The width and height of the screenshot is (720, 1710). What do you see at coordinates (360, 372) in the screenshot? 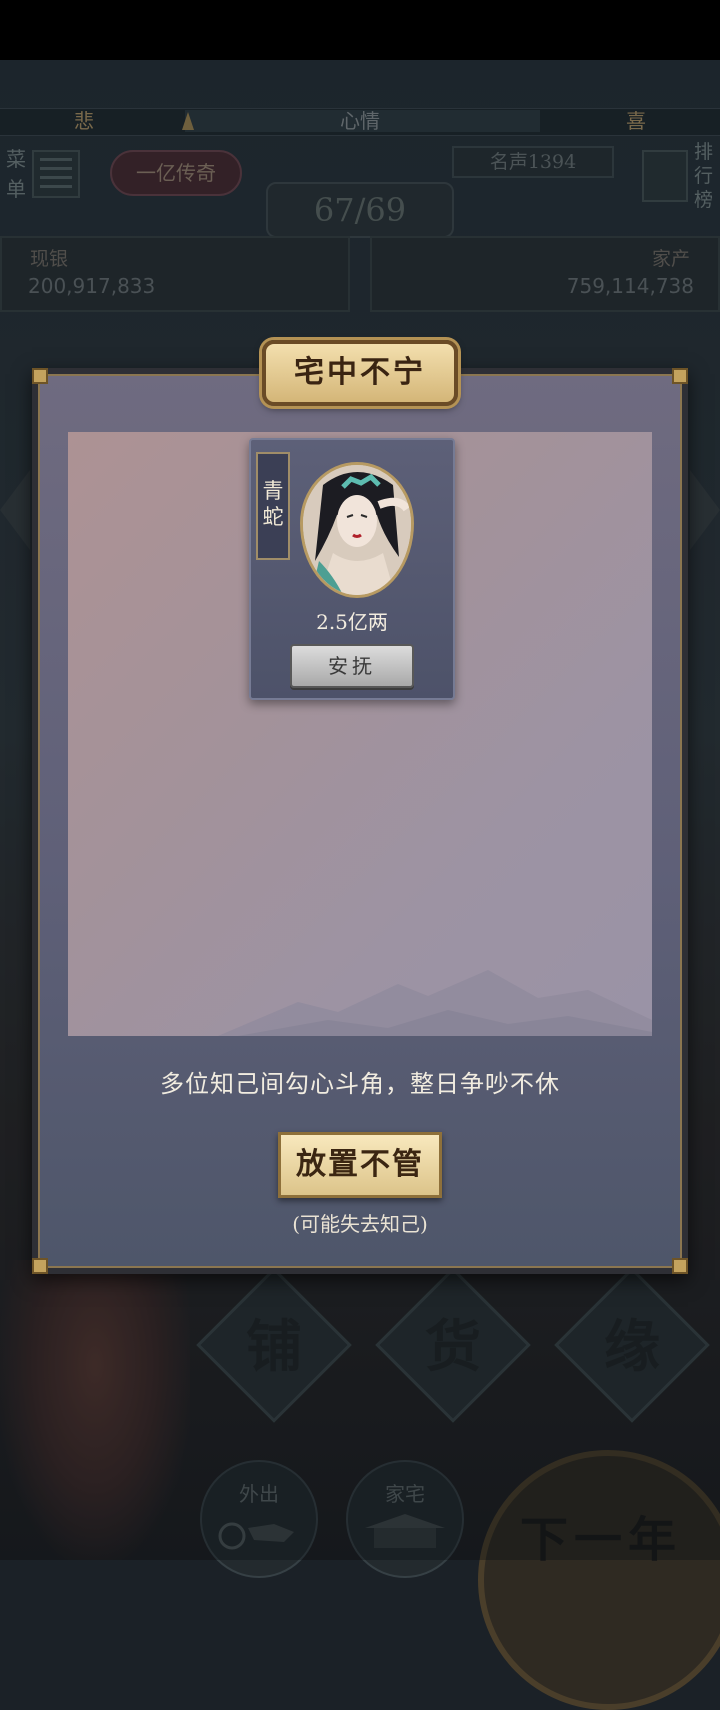
I see `dialog-title: 宅中不宁` at bounding box center [360, 372].